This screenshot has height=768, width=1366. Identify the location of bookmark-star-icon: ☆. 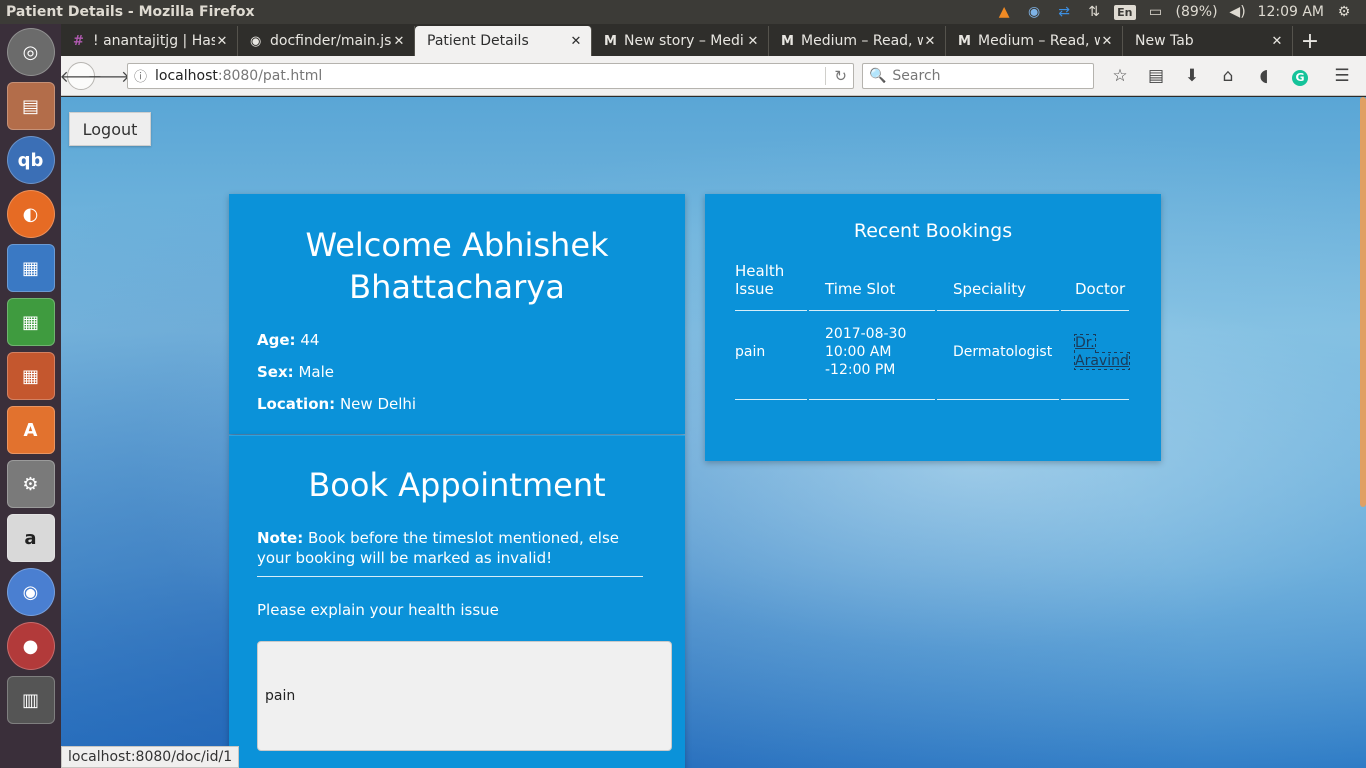
(1120, 76).